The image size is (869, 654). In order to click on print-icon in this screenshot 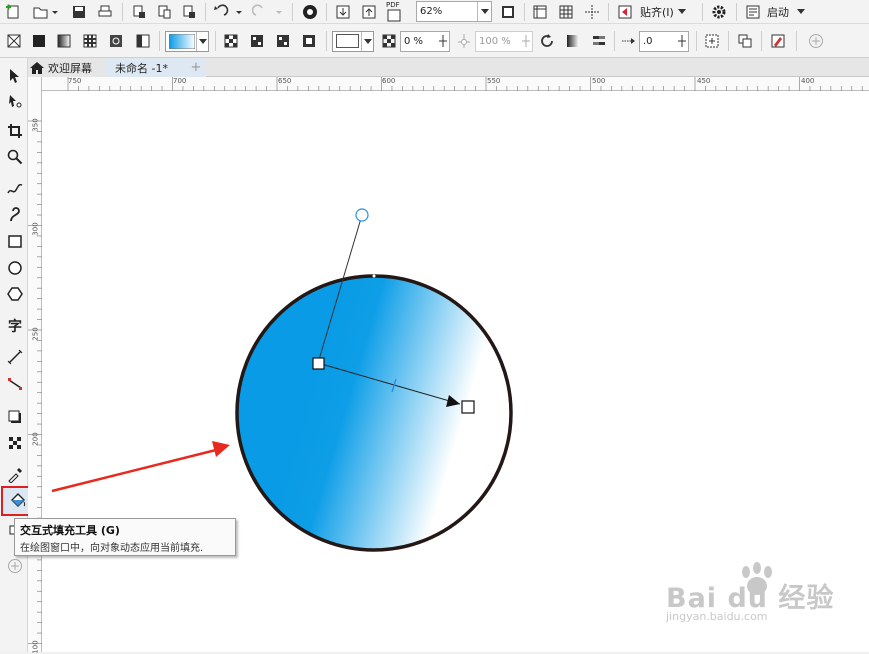, I will do `click(105, 12)`.